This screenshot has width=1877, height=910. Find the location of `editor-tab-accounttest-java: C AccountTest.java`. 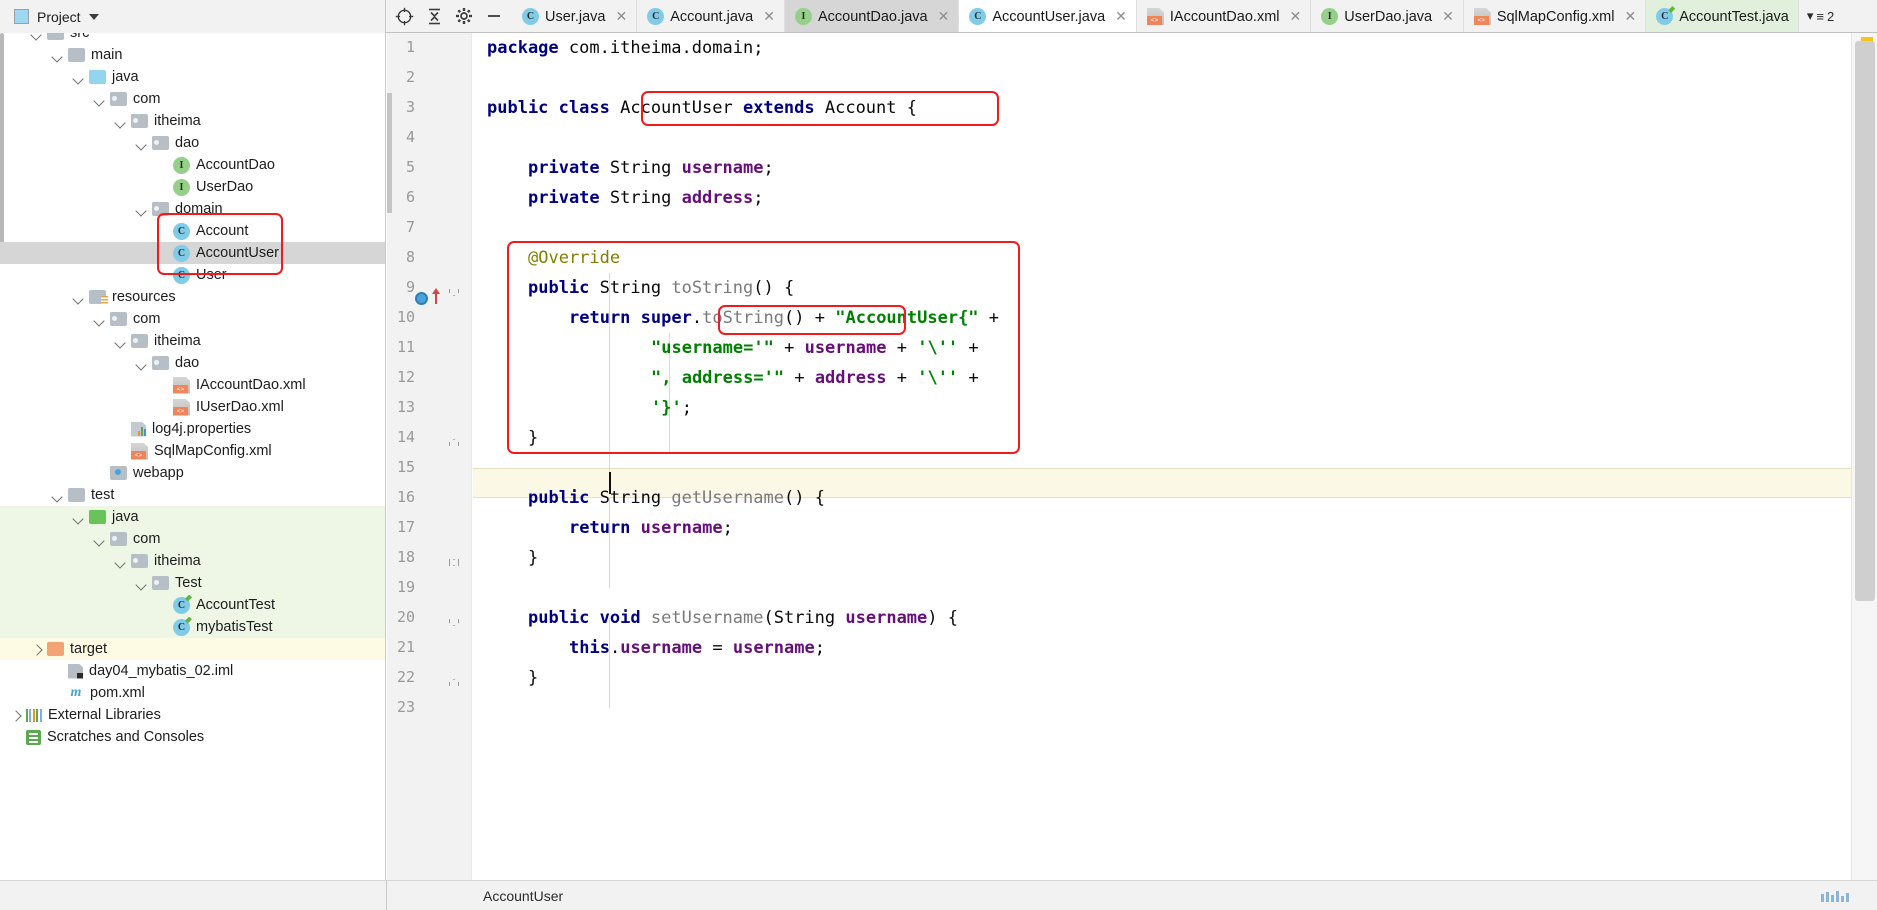

editor-tab-accounttest-java: C AccountTest.java is located at coordinates (1722, 16).